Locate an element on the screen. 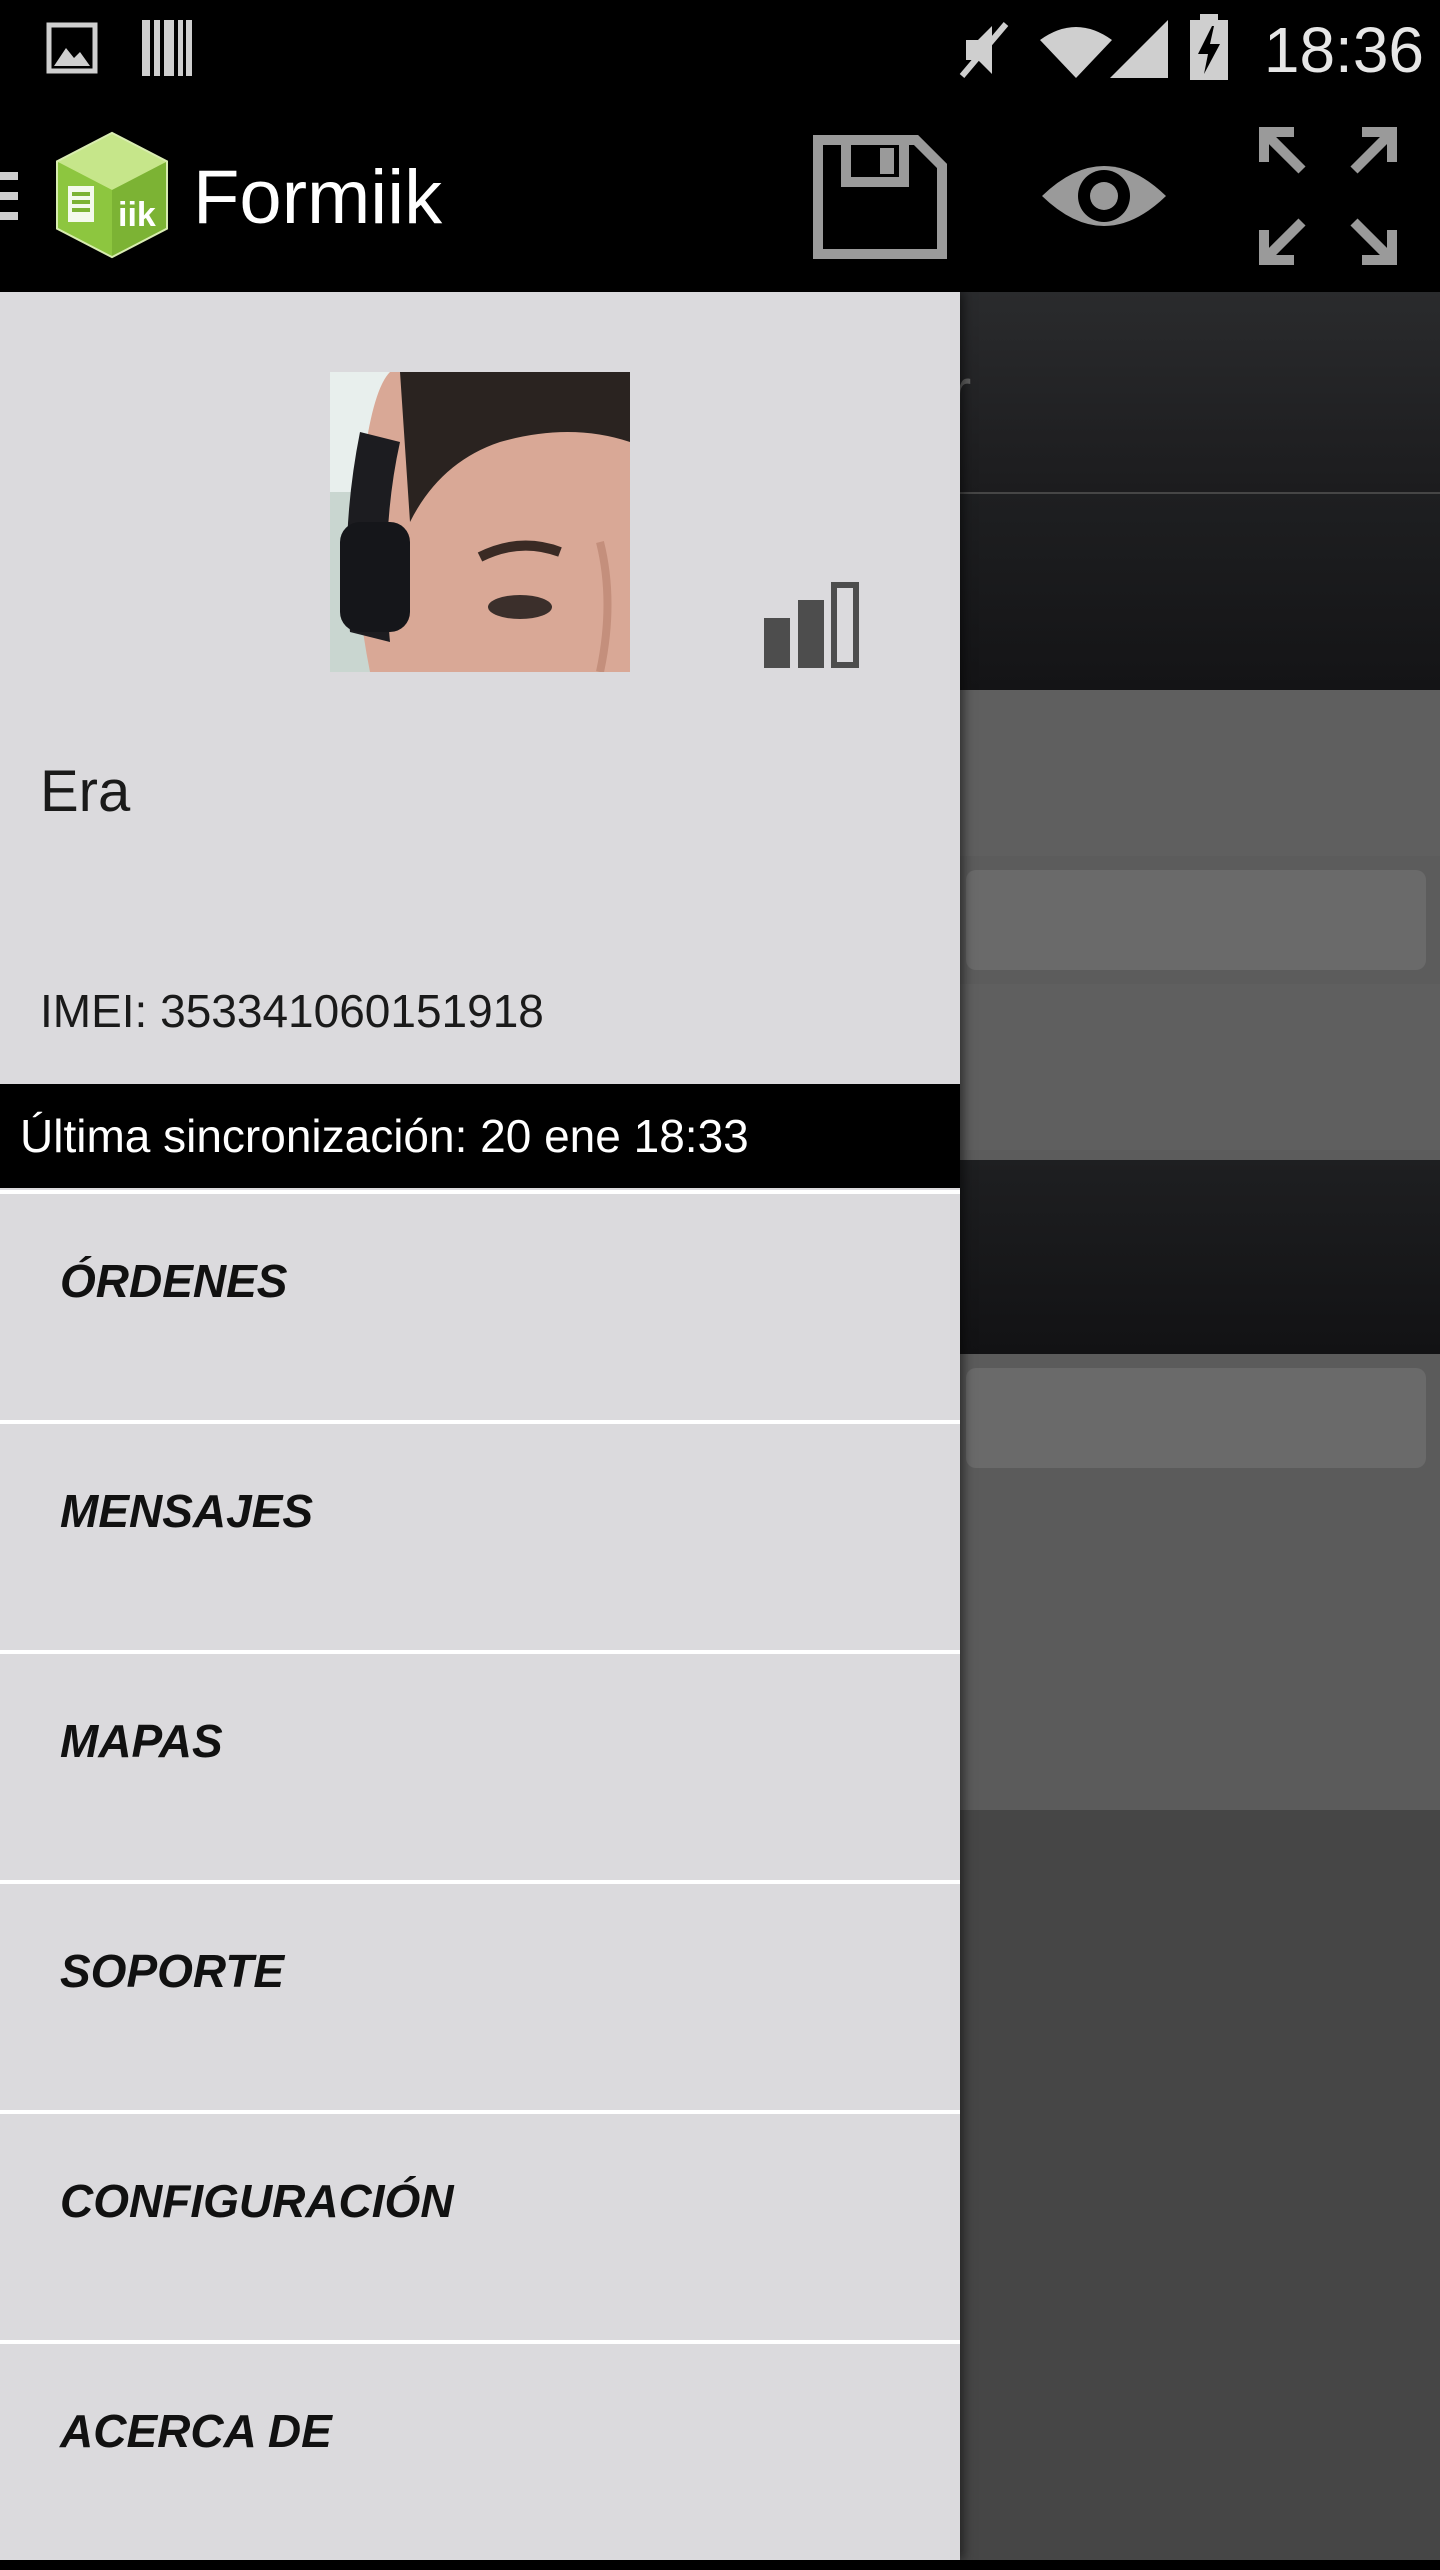 This screenshot has width=1440, height=2570. imei-label: IMEI: 353341060151918 is located at coordinates (292, 1011).